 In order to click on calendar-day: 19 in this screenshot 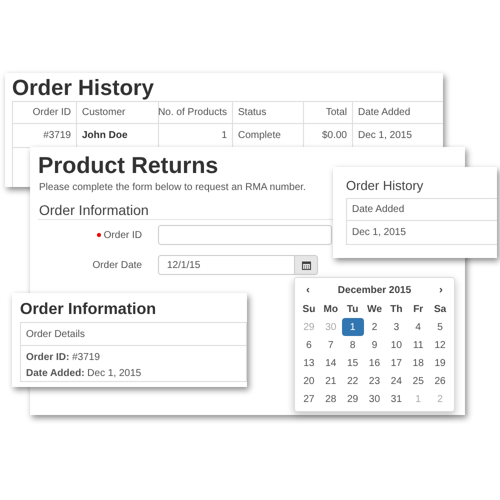, I will do `click(440, 363)`.